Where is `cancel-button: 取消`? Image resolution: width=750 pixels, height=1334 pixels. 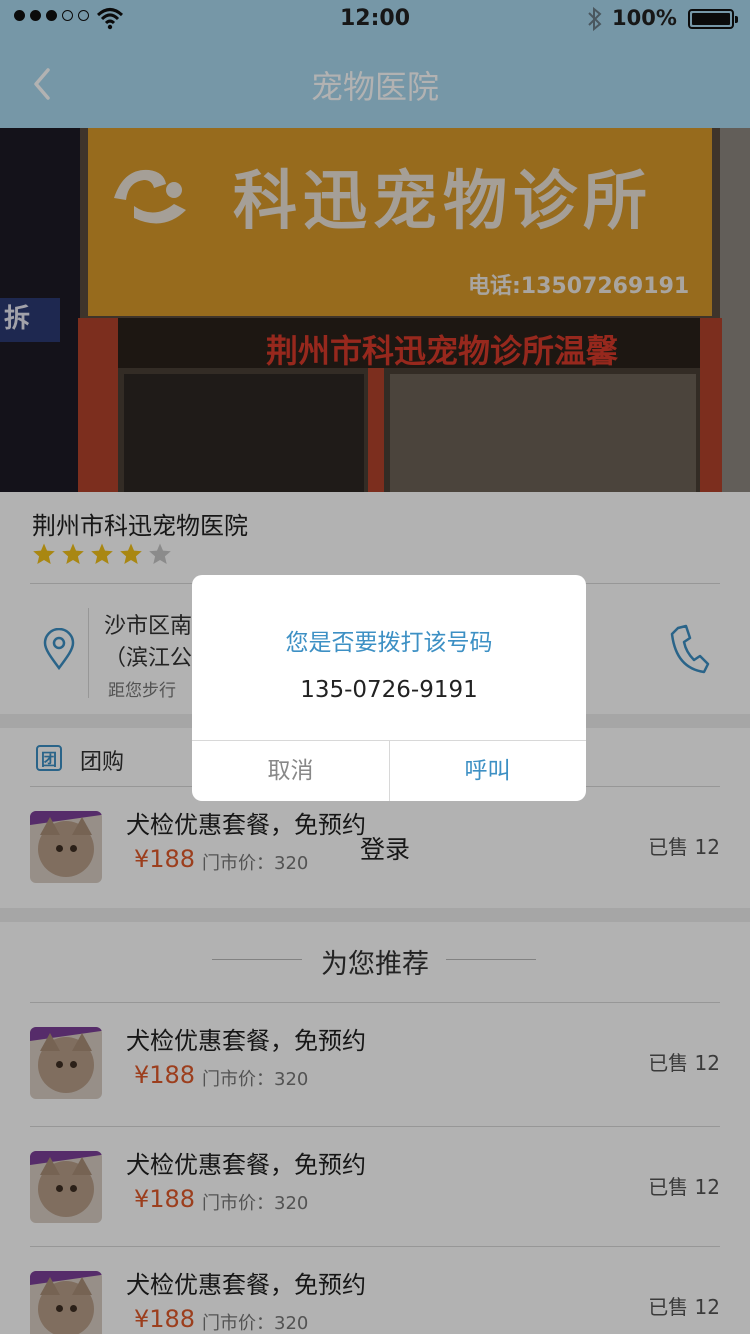 cancel-button: 取消 is located at coordinates (290, 771).